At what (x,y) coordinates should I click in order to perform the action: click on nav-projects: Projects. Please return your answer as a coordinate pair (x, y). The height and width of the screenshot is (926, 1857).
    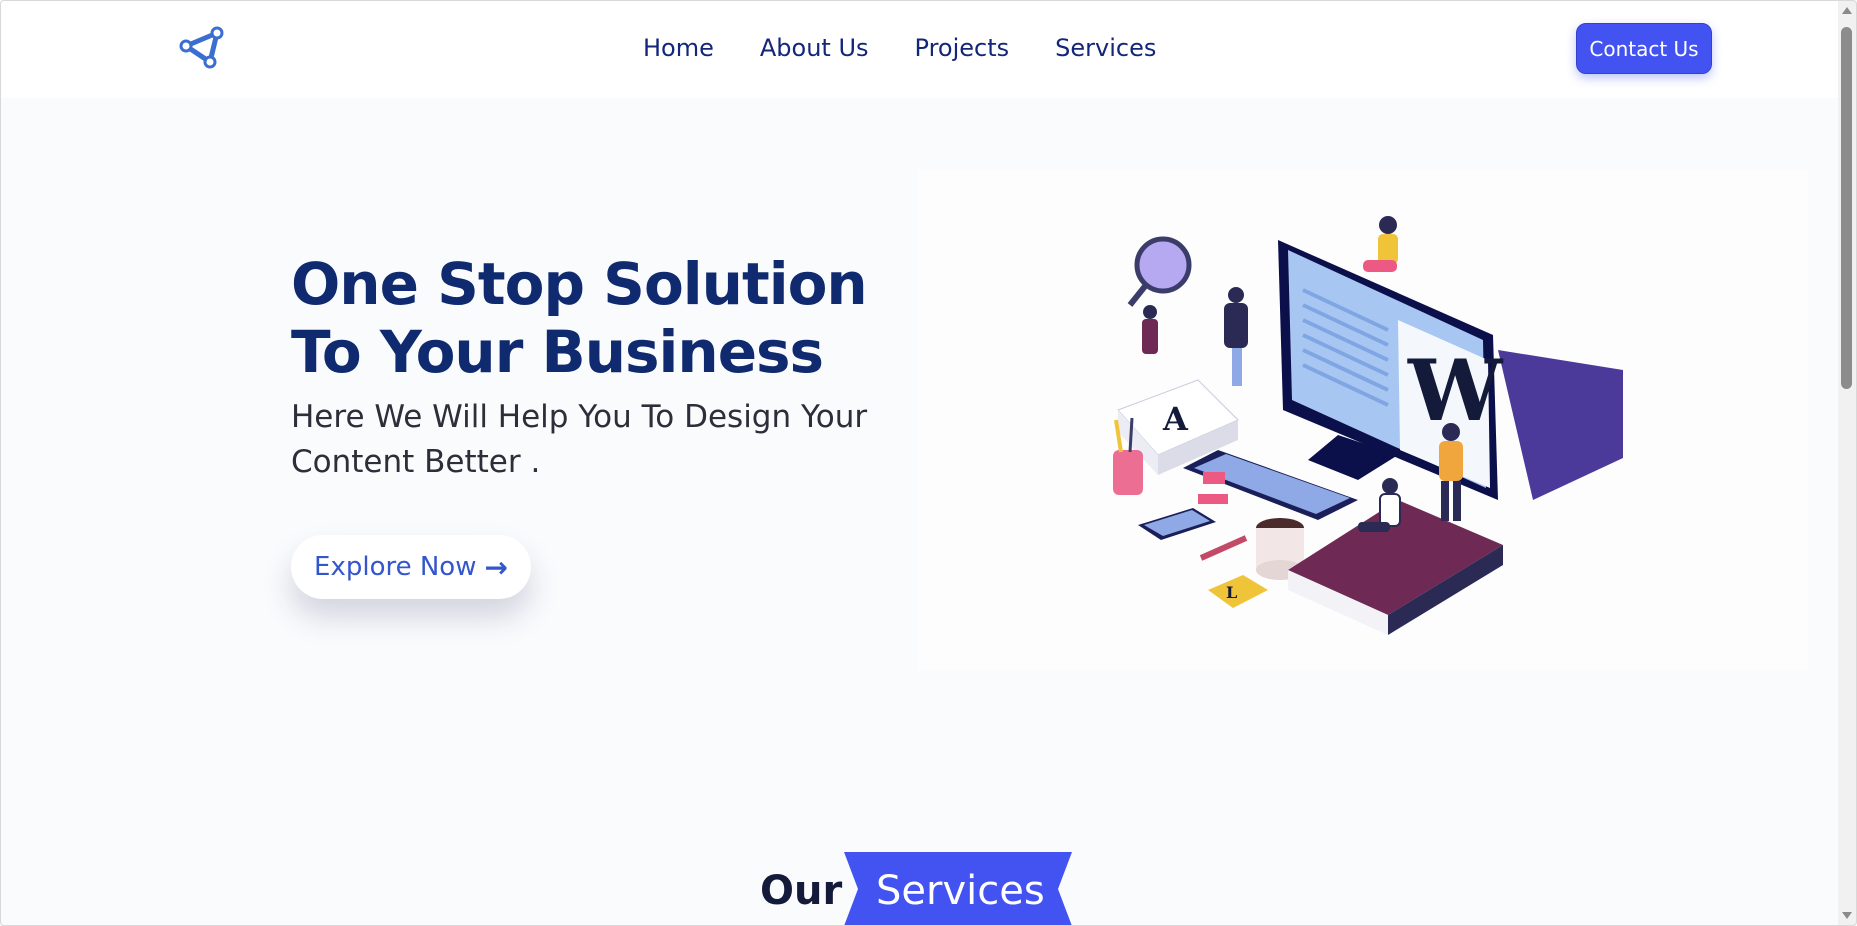
    Looking at the image, I should click on (962, 48).